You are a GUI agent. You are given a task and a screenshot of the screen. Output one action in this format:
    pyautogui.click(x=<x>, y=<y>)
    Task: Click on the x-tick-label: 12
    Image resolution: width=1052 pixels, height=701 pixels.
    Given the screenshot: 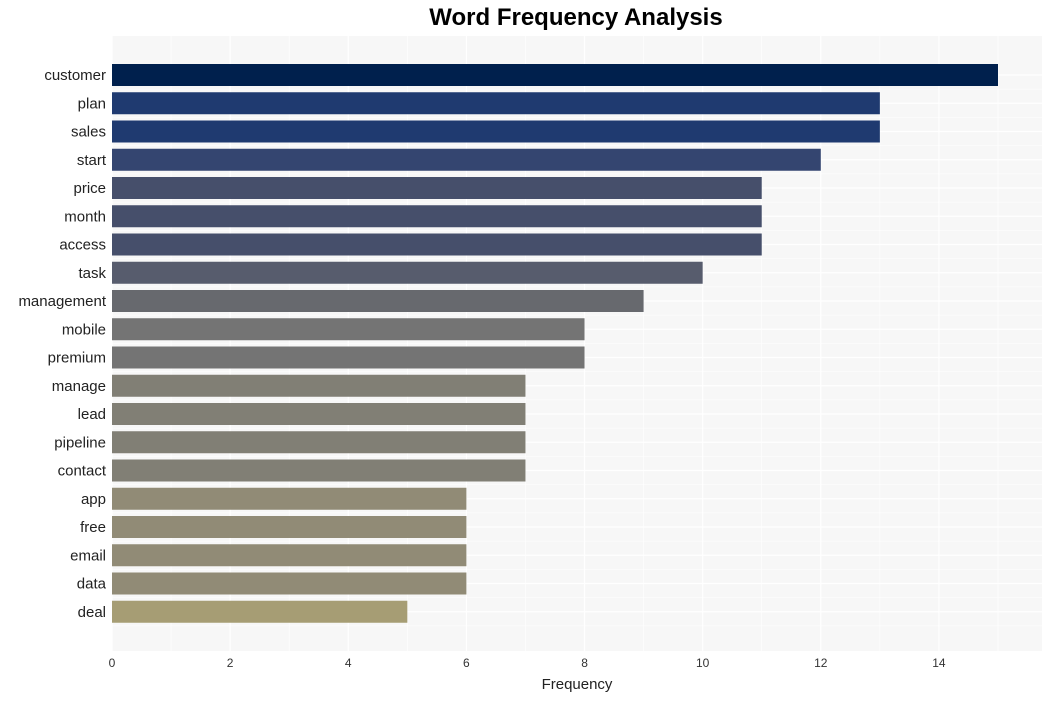 What is the action you would take?
    pyautogui.click(x=821, y=663)
    